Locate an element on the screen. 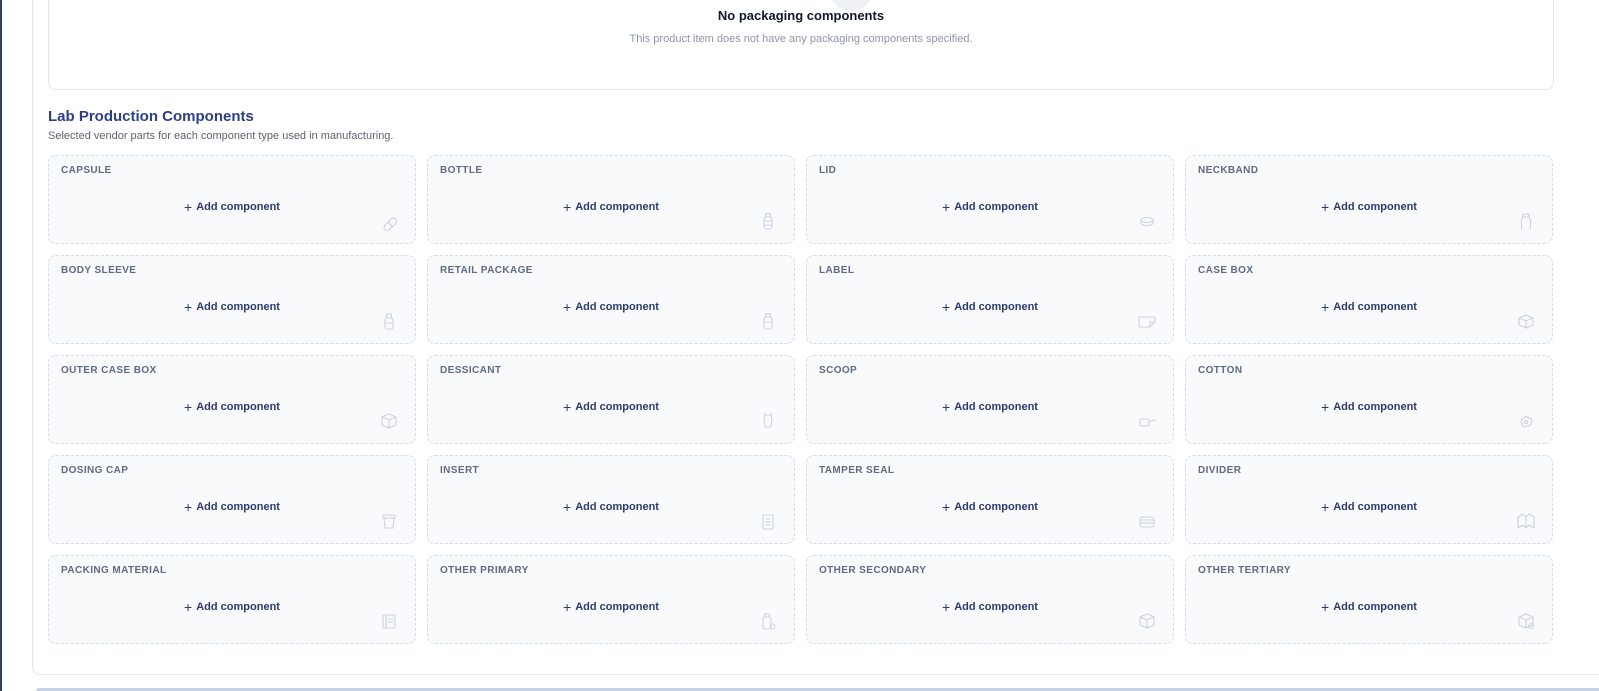 The image size is (1599, 691). component-type-label: BODY SLEEVE is located at coordinates (99, 270).